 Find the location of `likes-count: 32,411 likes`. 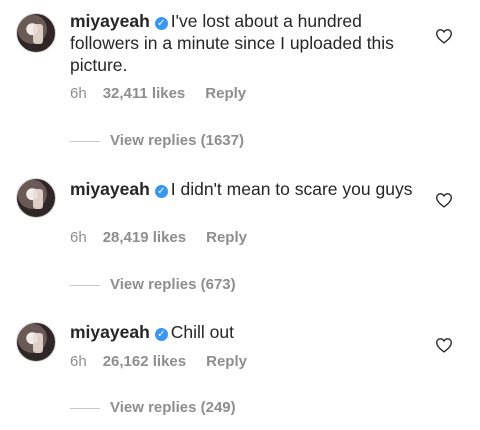

likes-count: 32,411 likes is located at coordinates (144, 93).